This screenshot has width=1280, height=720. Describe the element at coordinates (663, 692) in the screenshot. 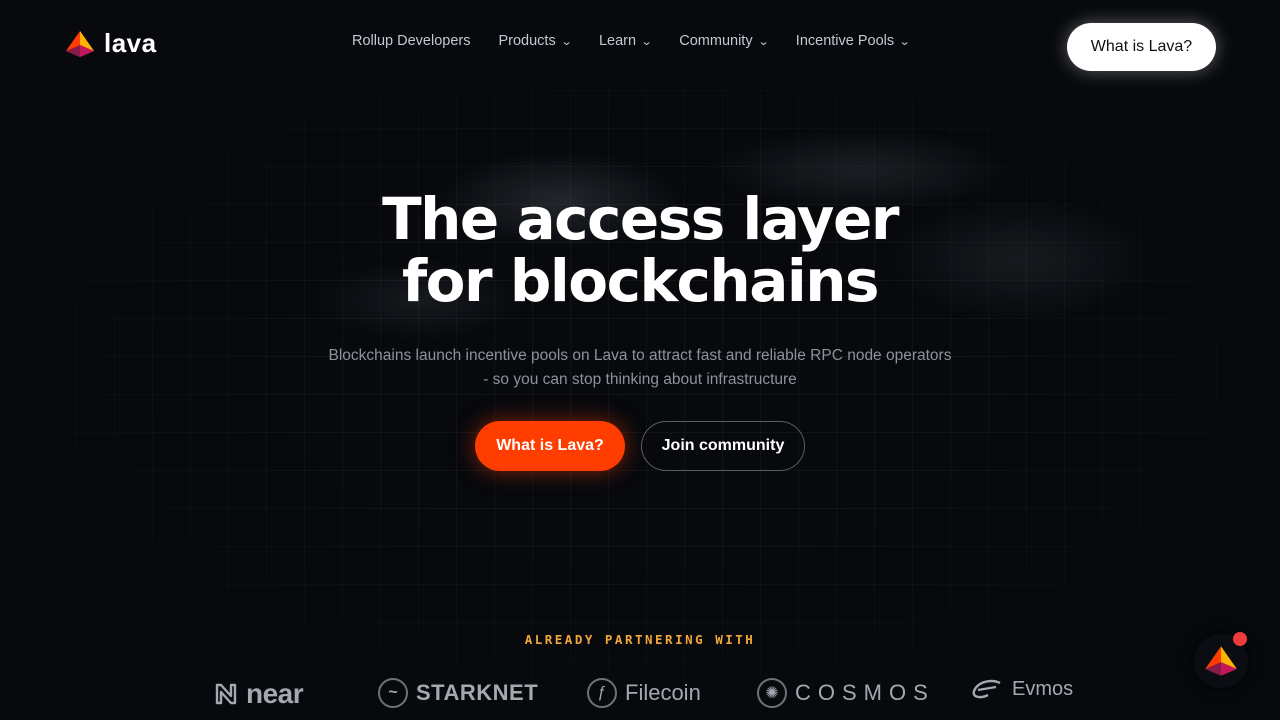

I see `partner-name: Filecoin` at that location.